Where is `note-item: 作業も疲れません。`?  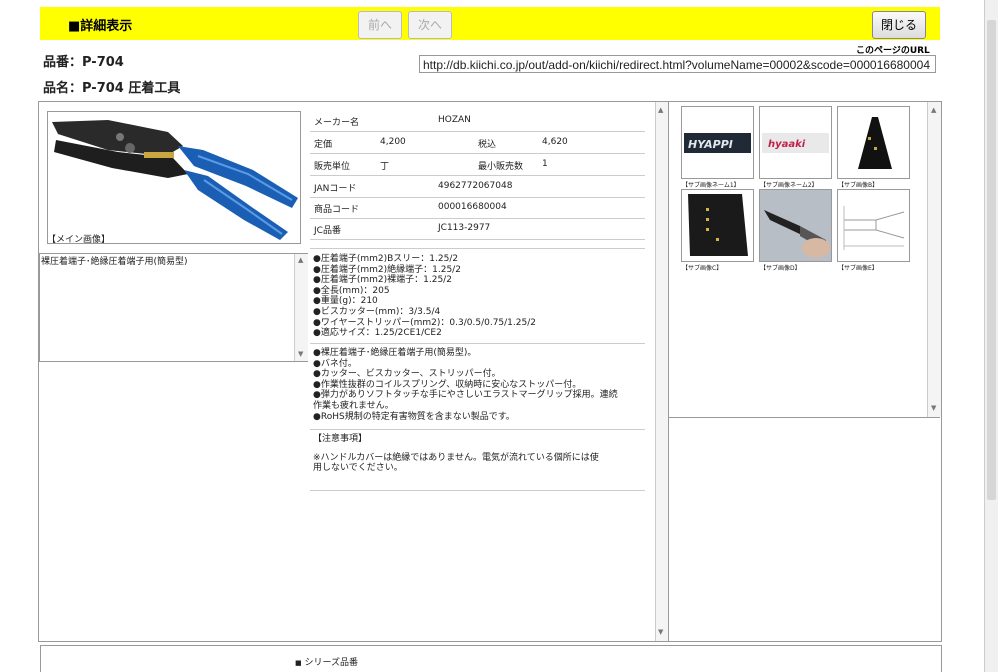
note-item: 作業も疲れません。 is located at coordinates (353, 405).